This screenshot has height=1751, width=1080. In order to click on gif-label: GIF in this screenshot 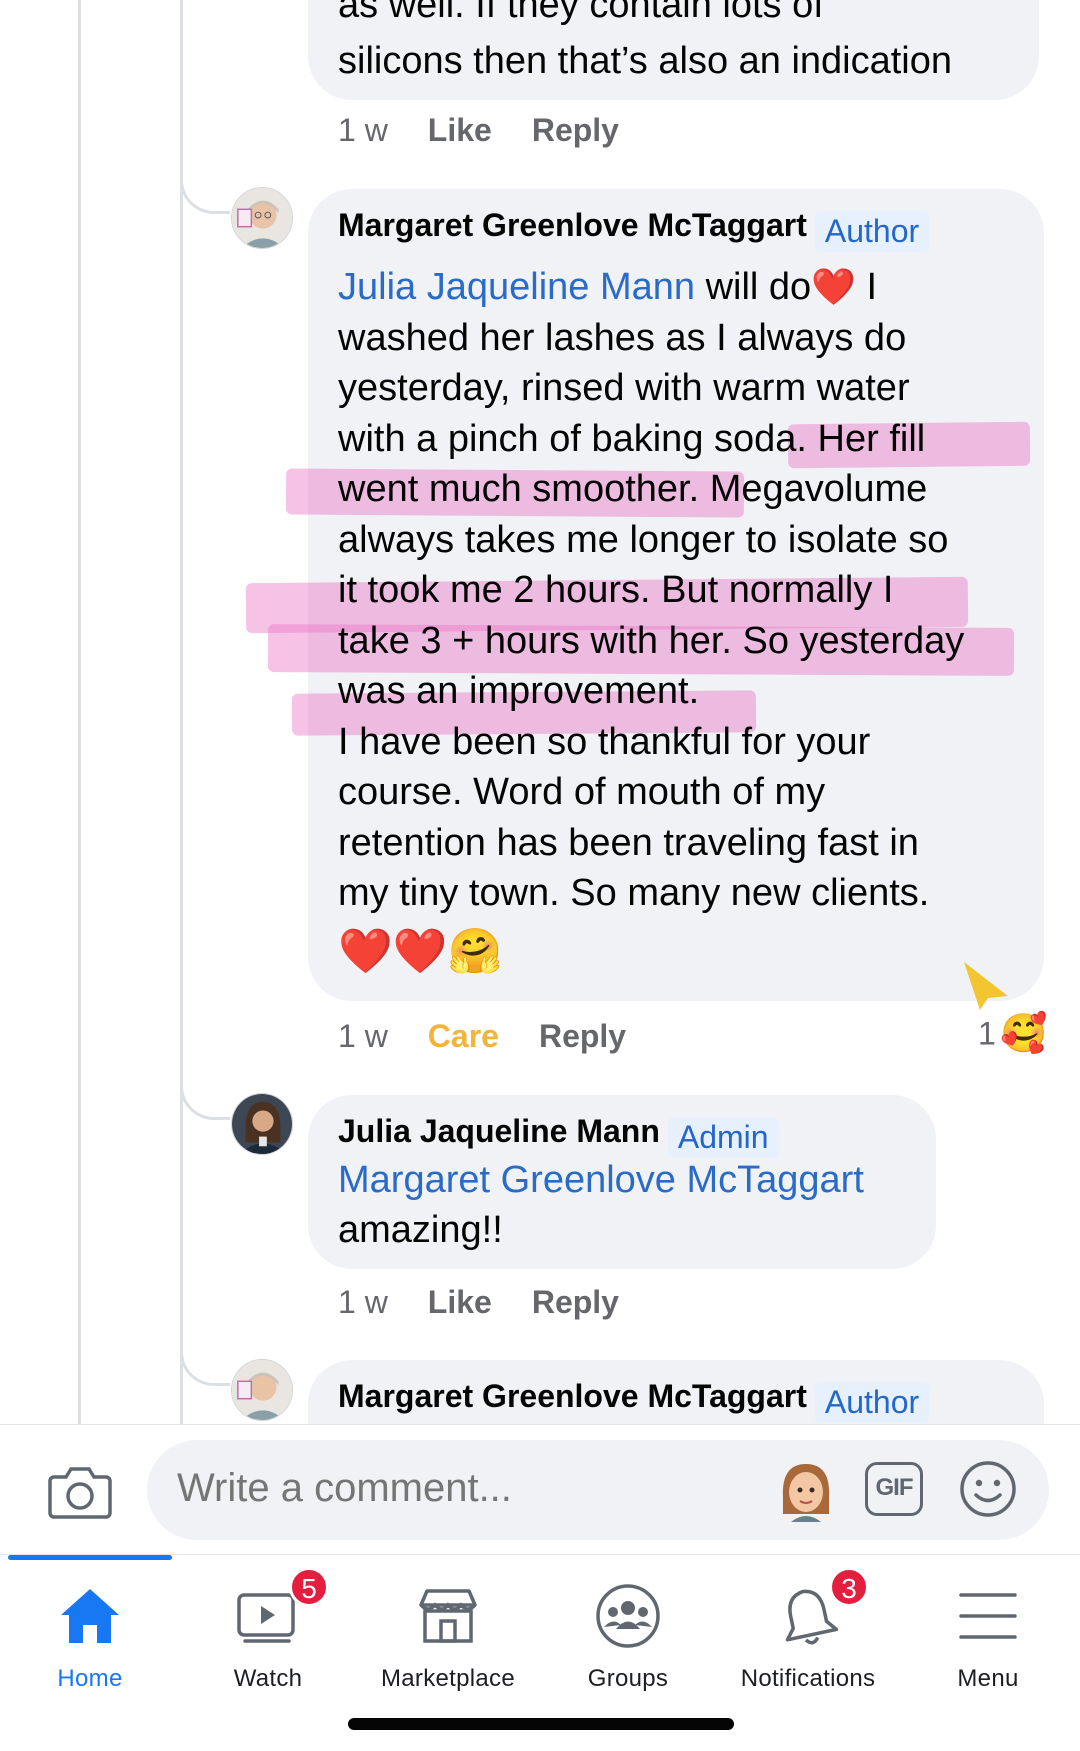, I will do `click(894, 1487)`.